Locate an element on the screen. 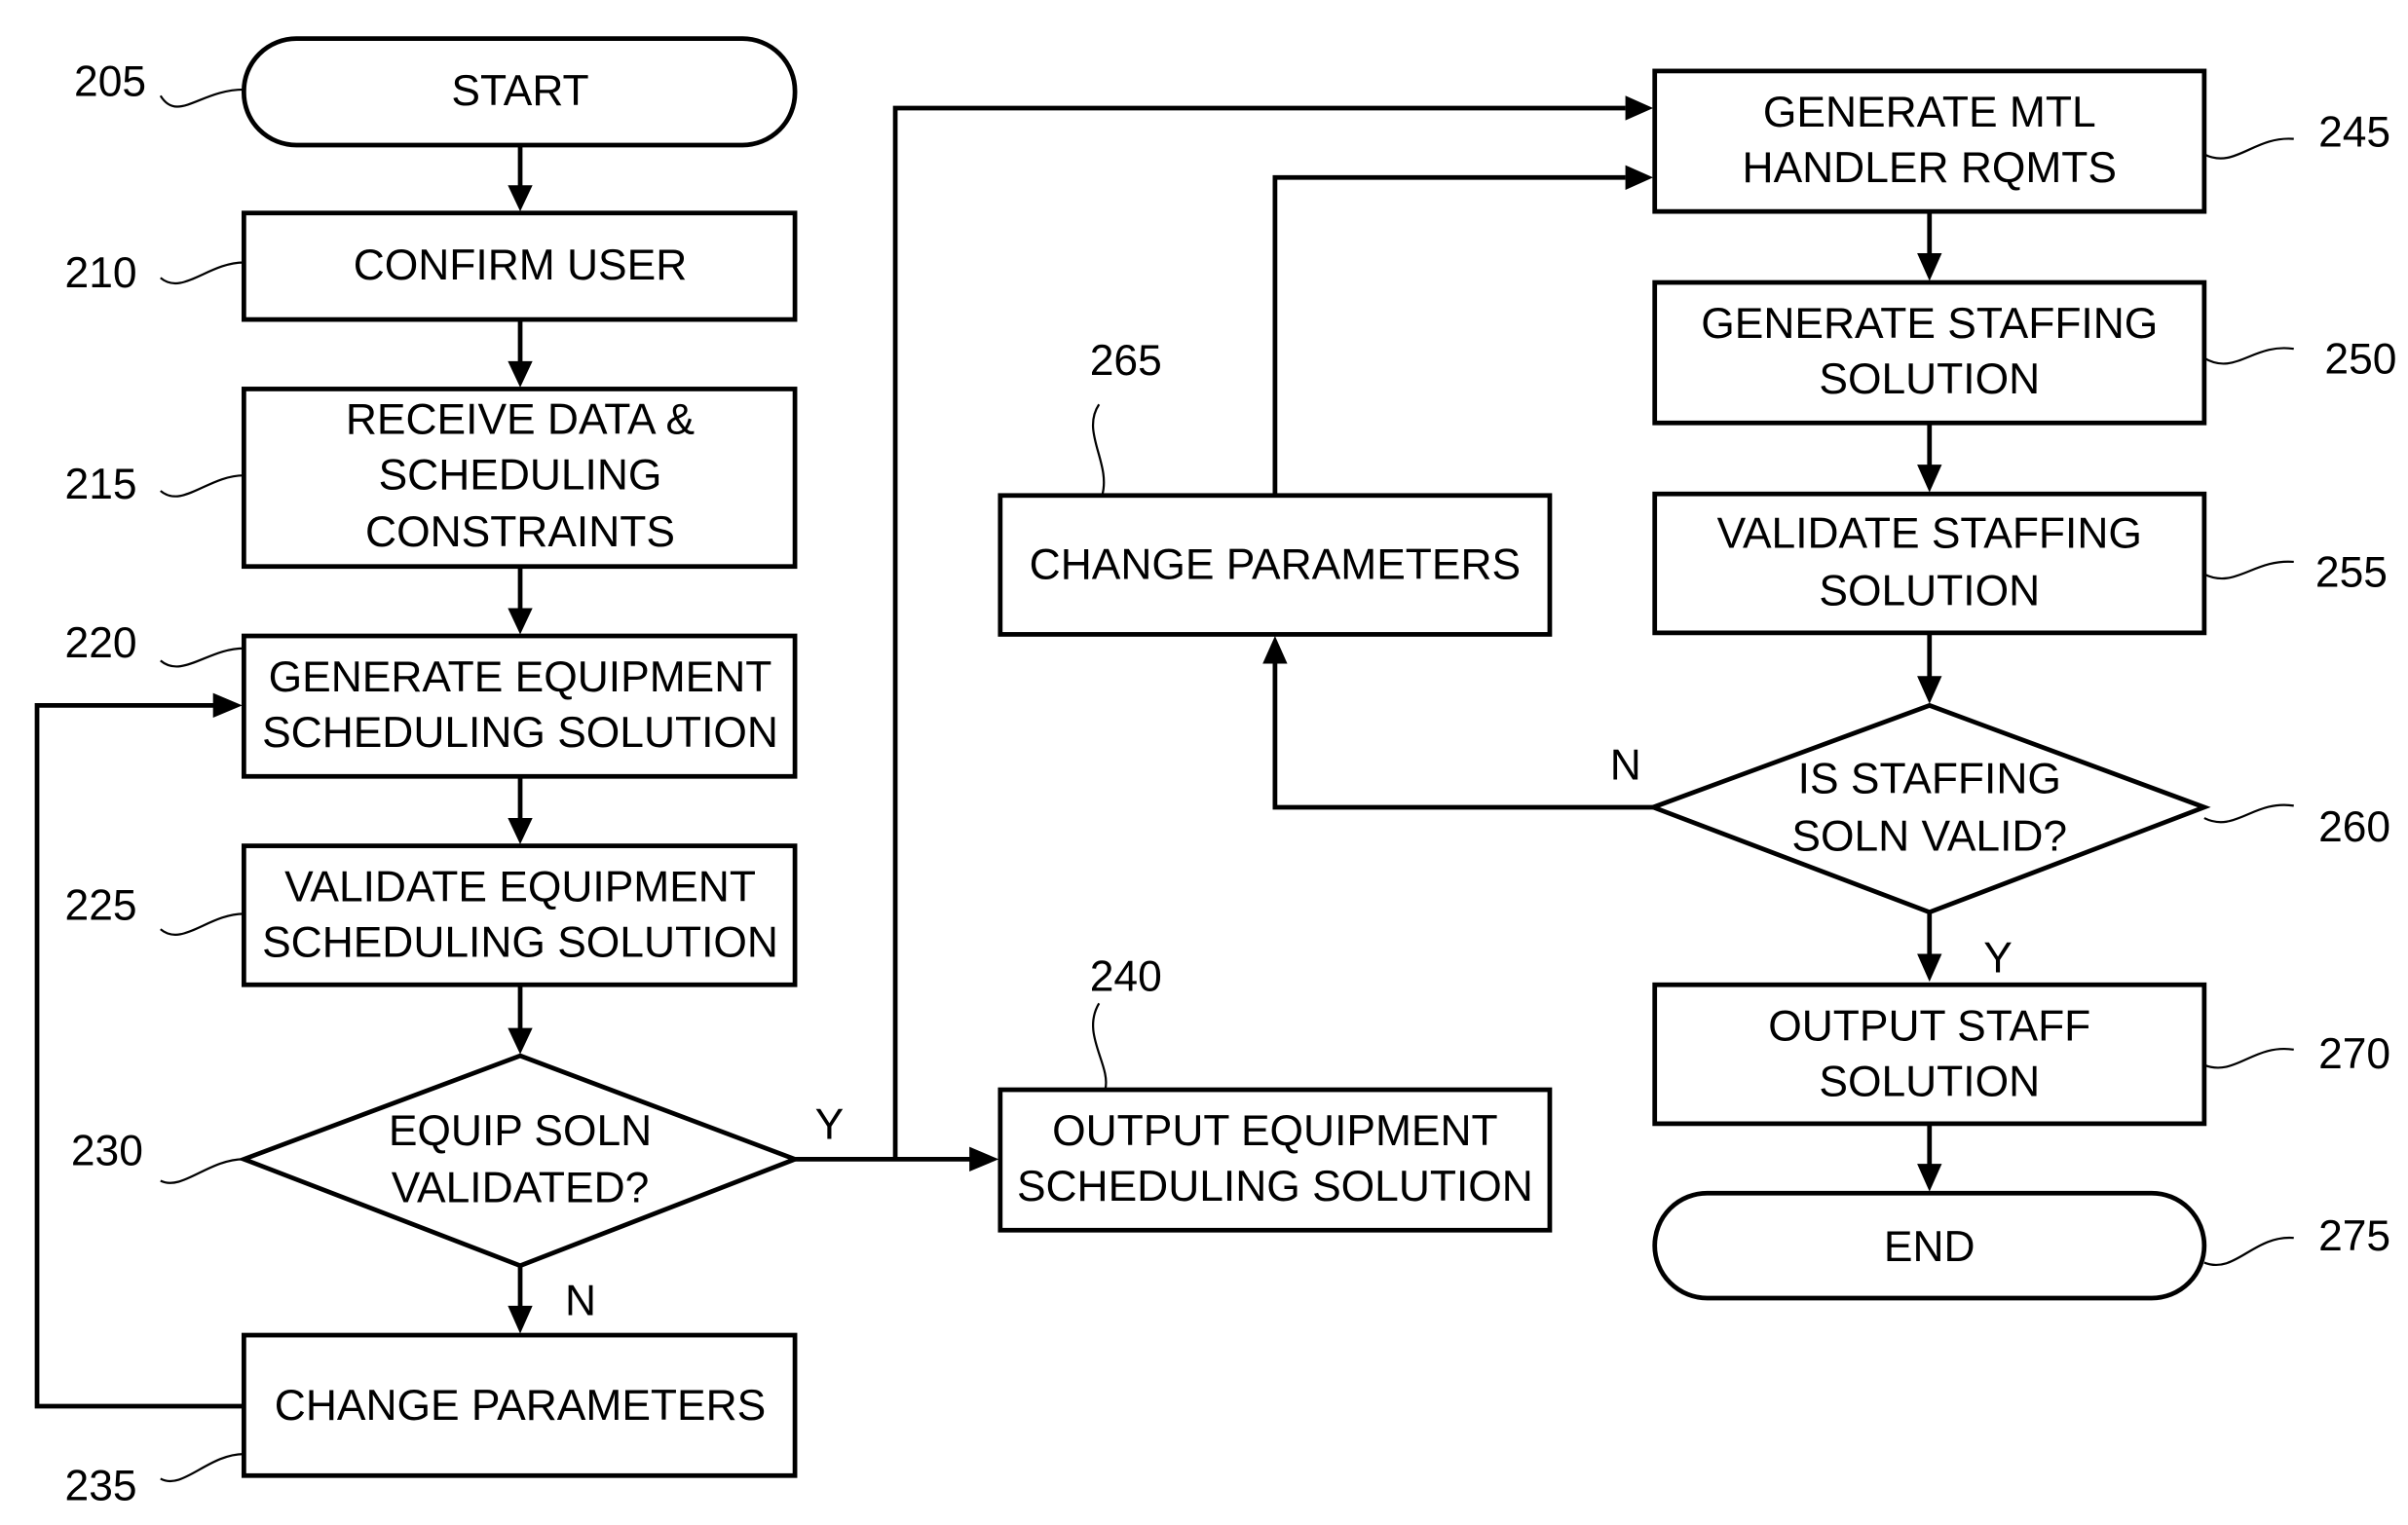 The height and width of the screenshot is (1525, 2408). ref-numeral: 220 is located at coordinates (101, 643).